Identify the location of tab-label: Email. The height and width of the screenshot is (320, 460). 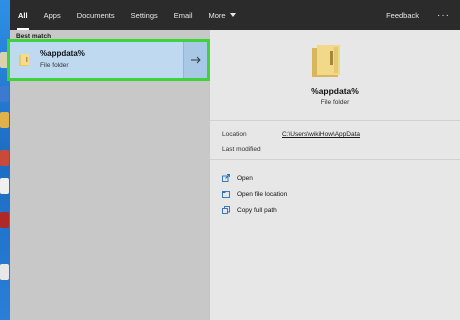
(183, 15).